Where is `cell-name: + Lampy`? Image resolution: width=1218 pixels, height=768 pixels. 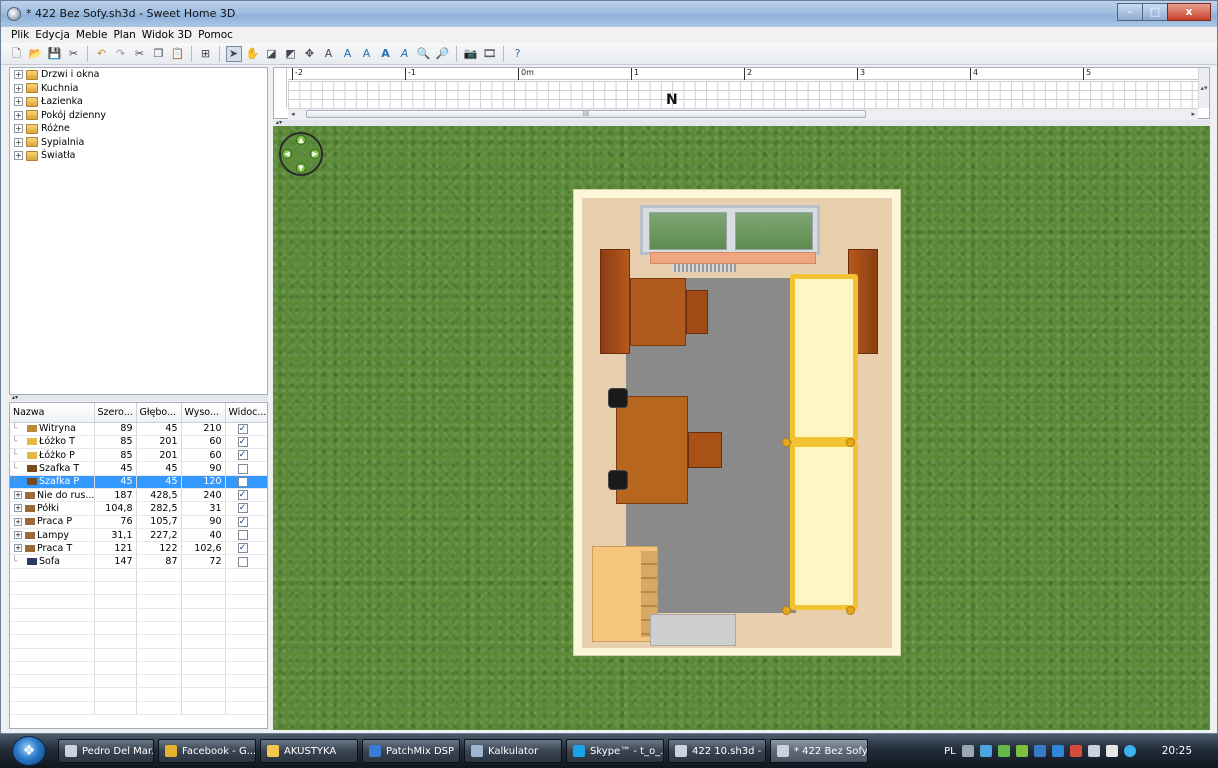 cell-name: + Lampy is located at coordinates (52, 535).